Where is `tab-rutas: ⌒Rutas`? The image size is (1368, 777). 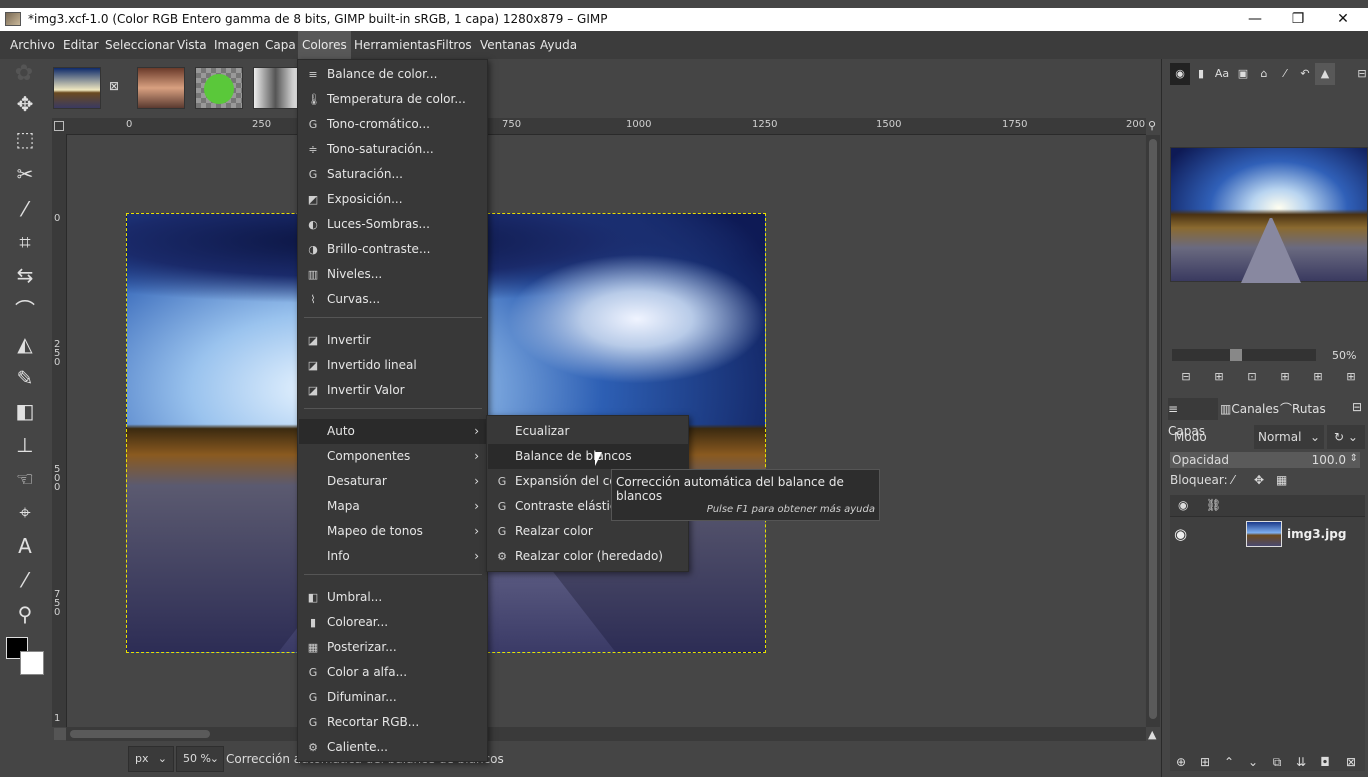 tab-rutas: ⌒Rutas is located at coordinates (1305, 409).